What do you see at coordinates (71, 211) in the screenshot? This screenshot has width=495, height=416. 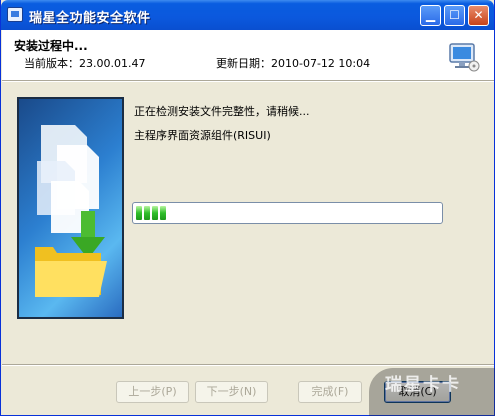 I see `install-illustration` at bounding box center [71, 211].